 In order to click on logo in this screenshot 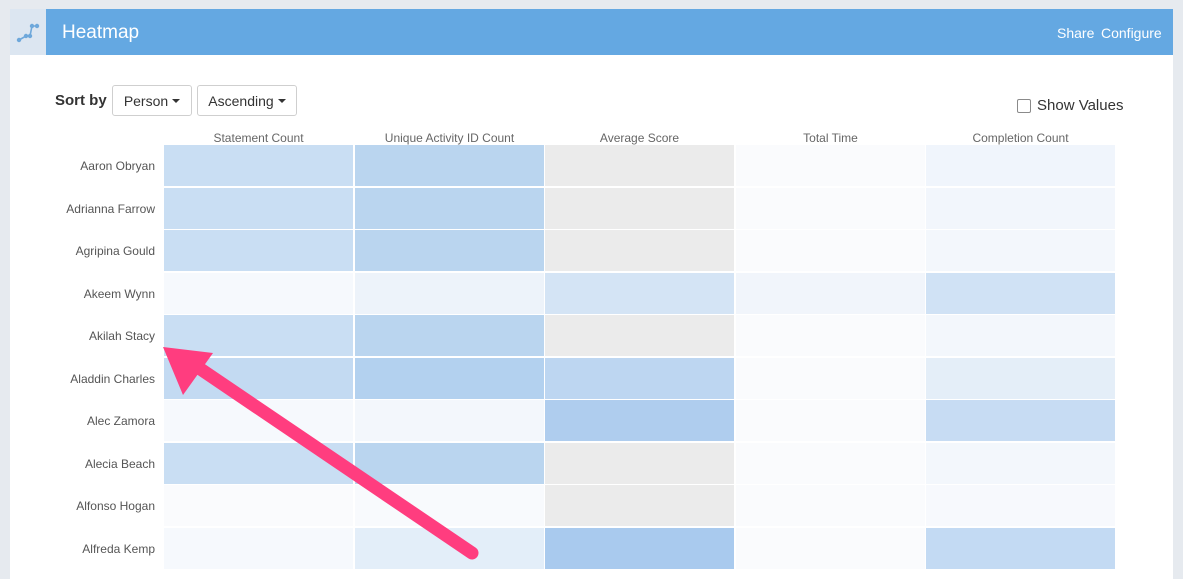, I will do `click(28, 32)`.